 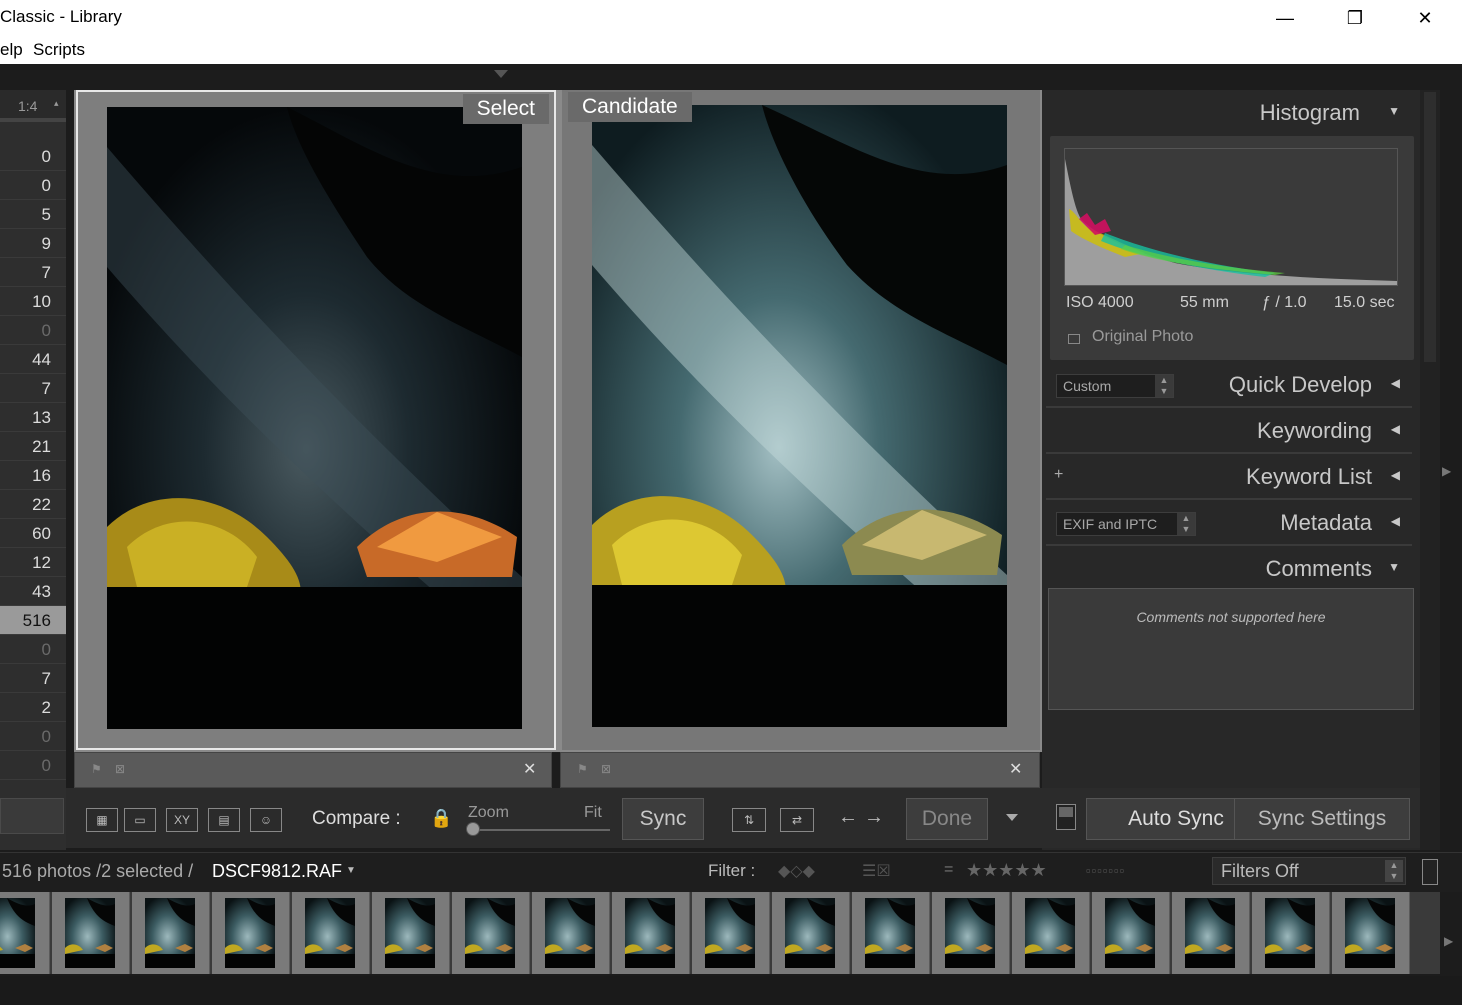 What do you see at coordinates (1012, 817) in the screenshot?
I see `toolbar-menu-chevron-down-icon` at bounding box center [1012, 817].